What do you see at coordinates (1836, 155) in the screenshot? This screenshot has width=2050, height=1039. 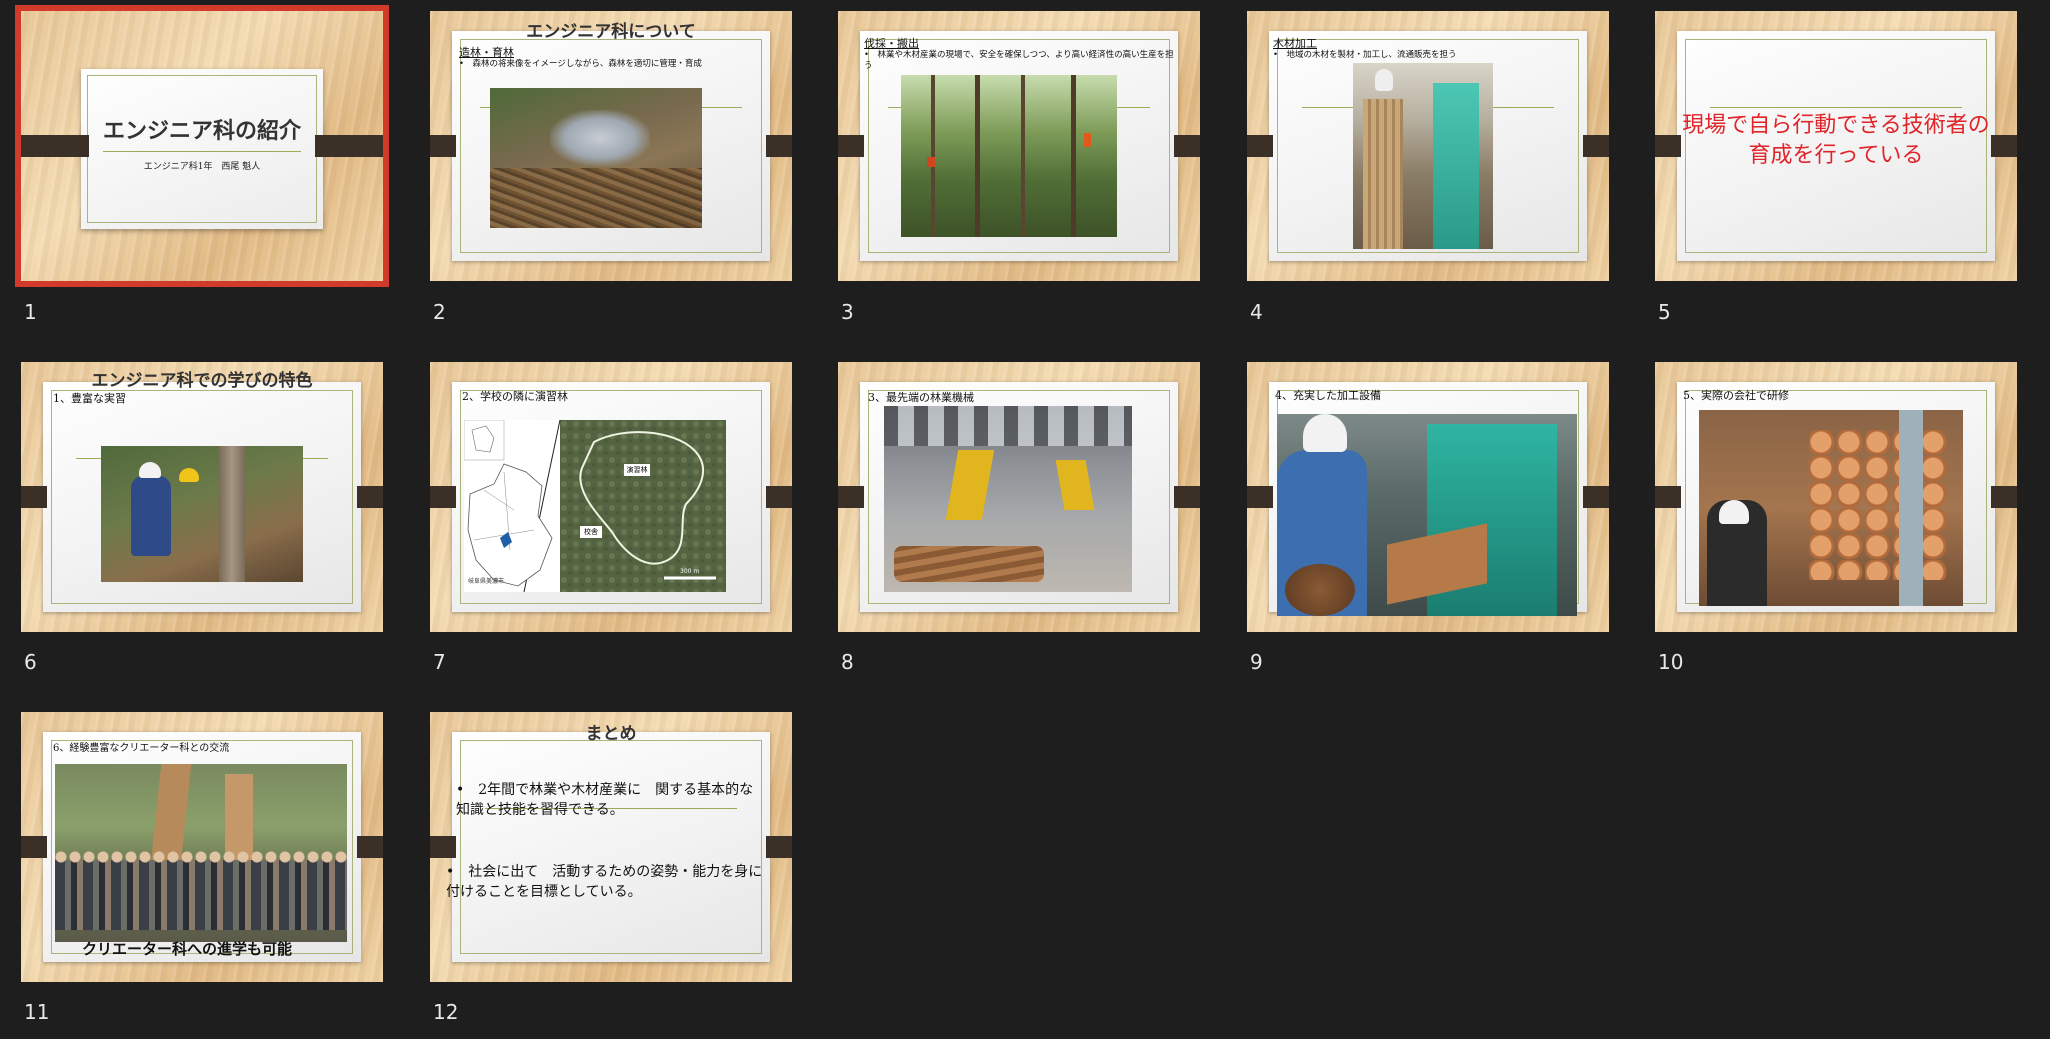 I see `statement-line-2: 育成を行っている` at bounding box center [1836, 155].